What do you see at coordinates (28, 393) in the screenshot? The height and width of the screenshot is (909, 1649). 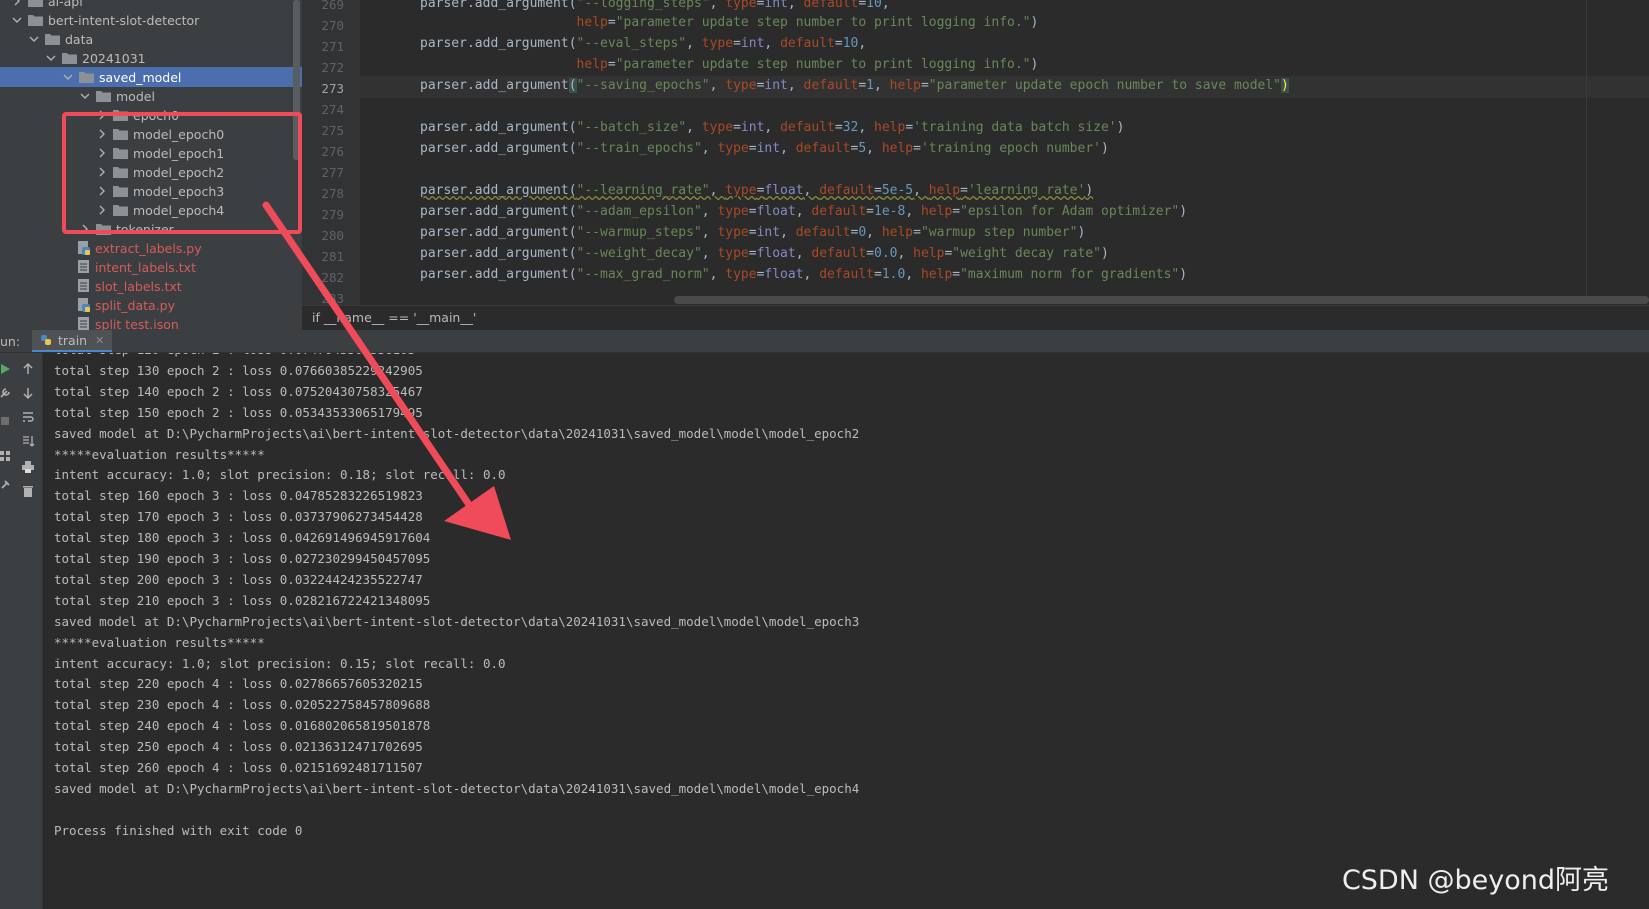 I see `scroll-down-icon` at bounding box center [28, 393].